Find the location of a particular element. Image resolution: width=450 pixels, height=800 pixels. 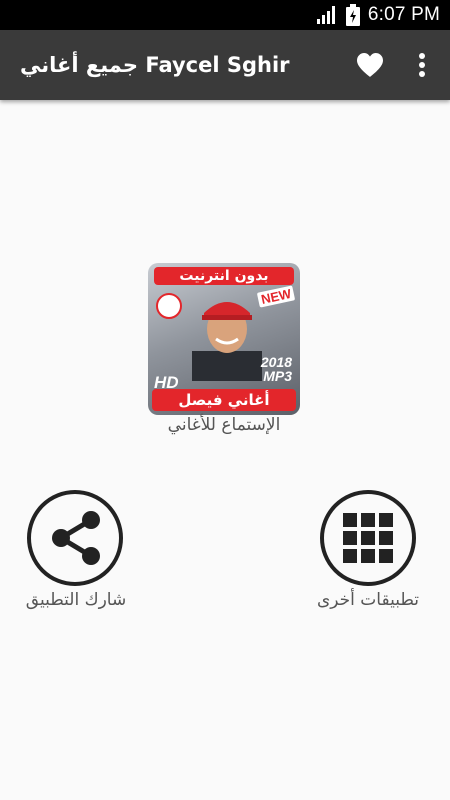

more-apps-label: تطبيقات أخرى is located at coordinates (368, 600).